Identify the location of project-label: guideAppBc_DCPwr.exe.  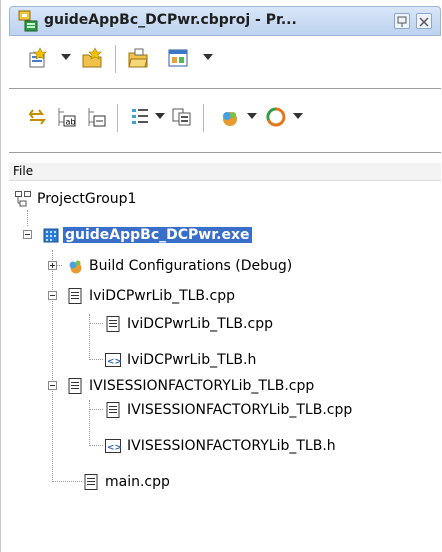
(157, 235).